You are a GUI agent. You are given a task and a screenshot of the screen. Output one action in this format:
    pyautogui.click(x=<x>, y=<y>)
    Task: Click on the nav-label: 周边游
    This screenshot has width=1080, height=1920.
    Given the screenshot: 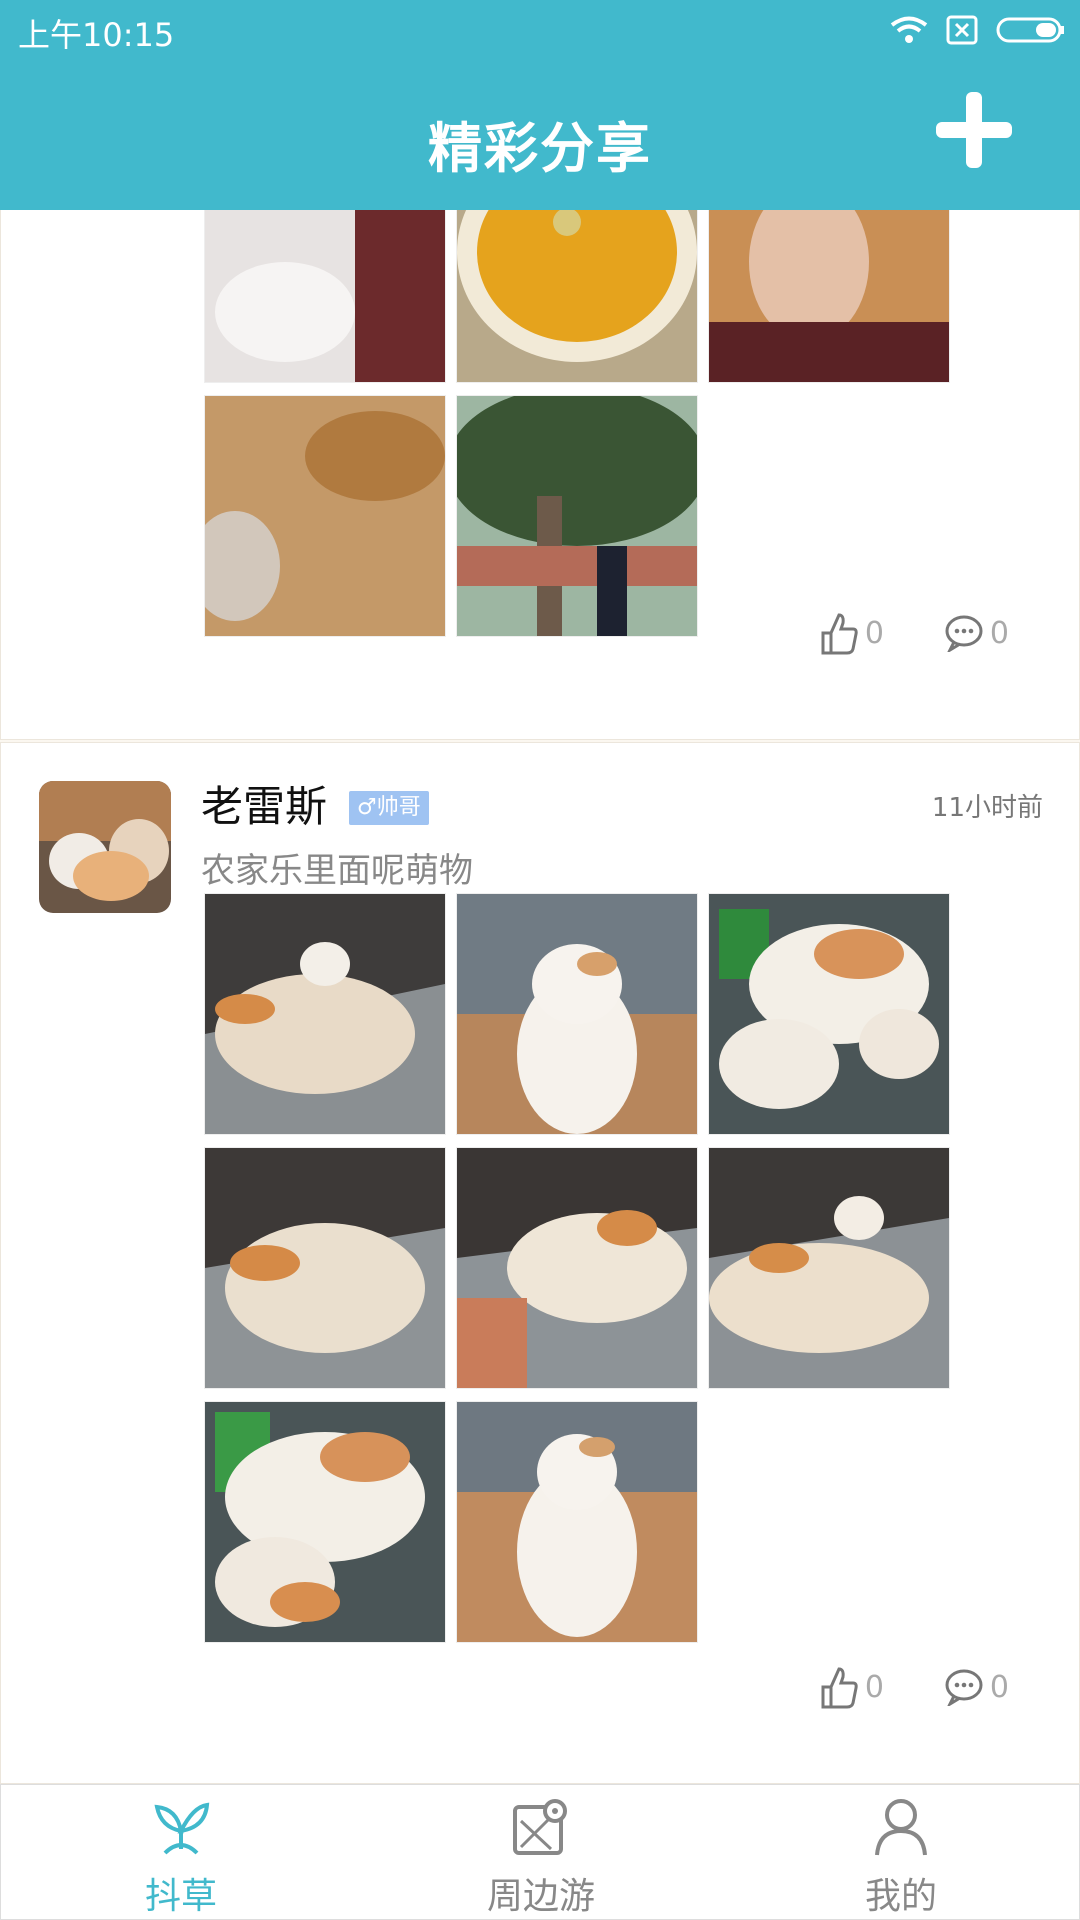 What is the action you would take?
    pyautogui.click(x=540, y=1896)
    